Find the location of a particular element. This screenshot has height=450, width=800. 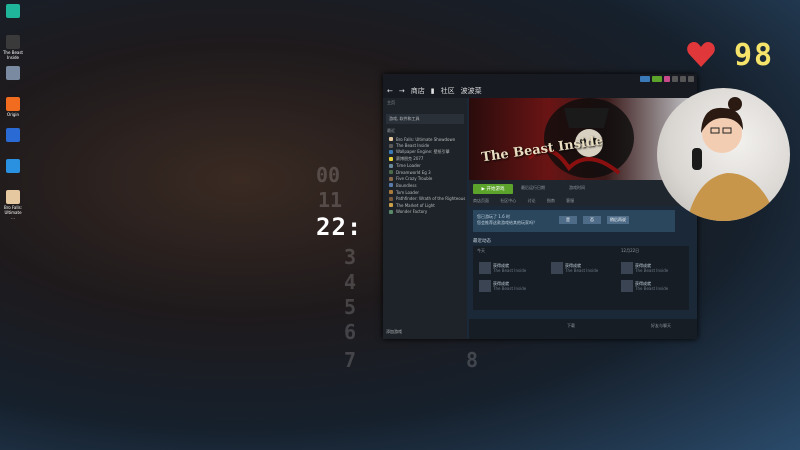

play-label: 开始游戏 is located at coordinates (495, 189).